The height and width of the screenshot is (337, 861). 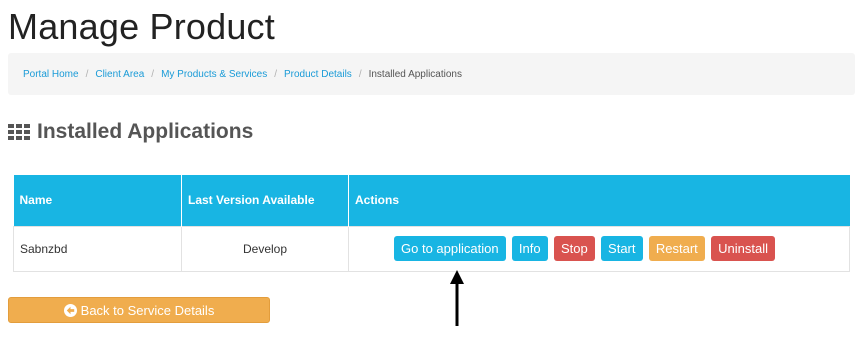 I want to click on section-heading: Installed Applications, so click(x=130, y=132).